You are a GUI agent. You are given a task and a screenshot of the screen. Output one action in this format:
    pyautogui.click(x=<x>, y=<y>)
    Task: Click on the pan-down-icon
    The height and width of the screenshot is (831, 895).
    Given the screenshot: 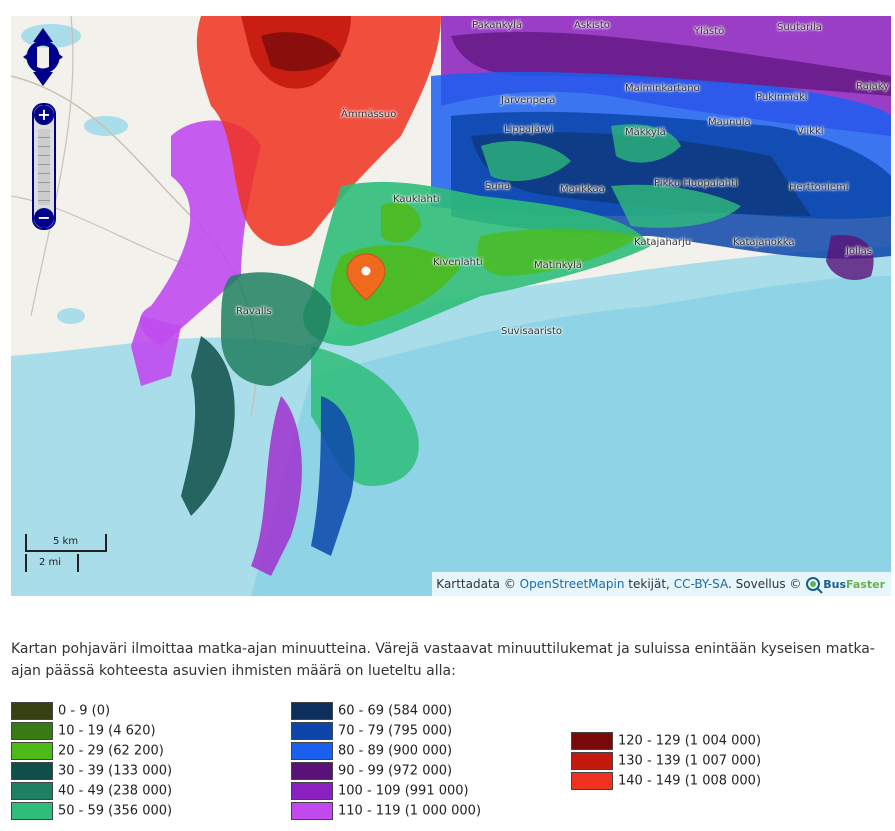 What is the action you would take?
    pyautogui.click(x=43, y=79)
    